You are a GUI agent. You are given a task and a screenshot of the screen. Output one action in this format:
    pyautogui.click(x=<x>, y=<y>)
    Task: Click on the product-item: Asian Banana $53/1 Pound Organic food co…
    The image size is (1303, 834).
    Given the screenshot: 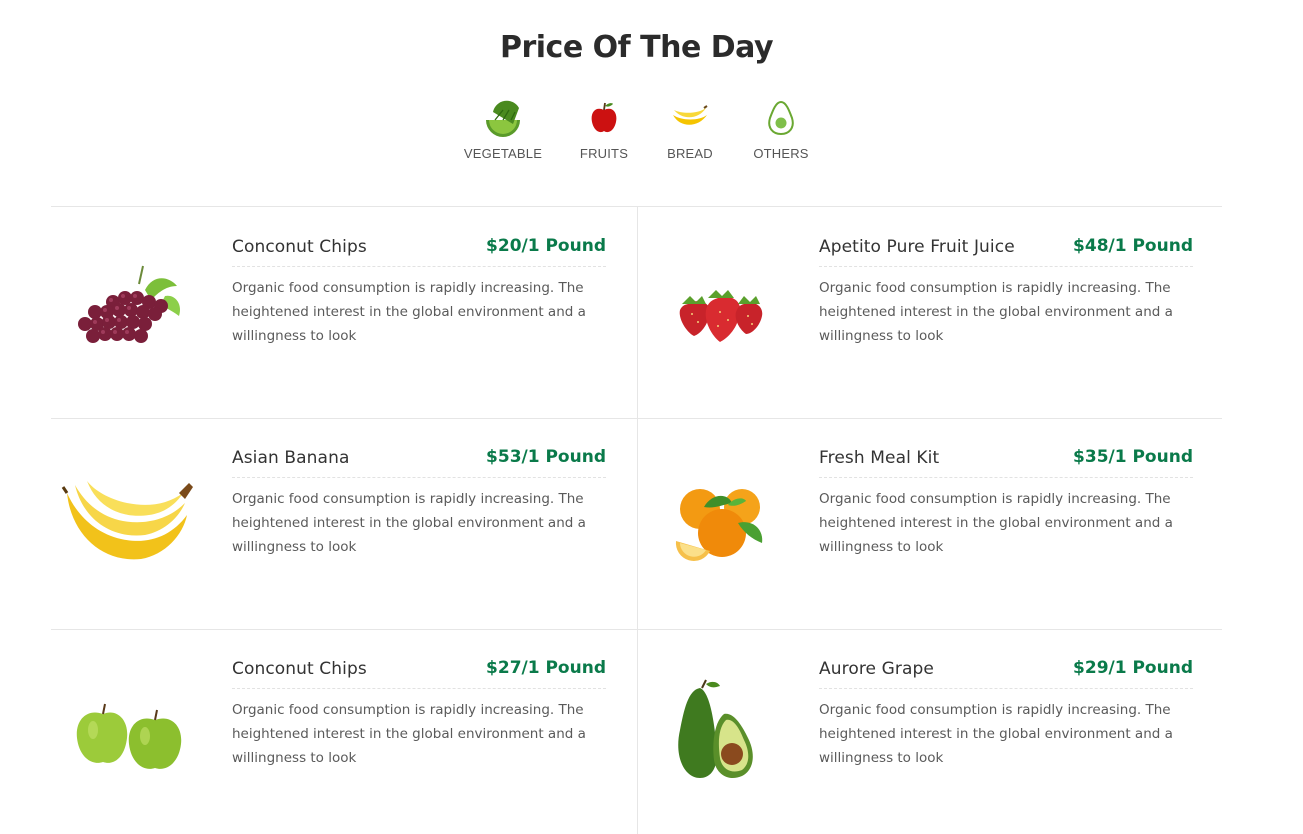 What is the action you would take?
    pyautogui.click(x=343, y=523)
    